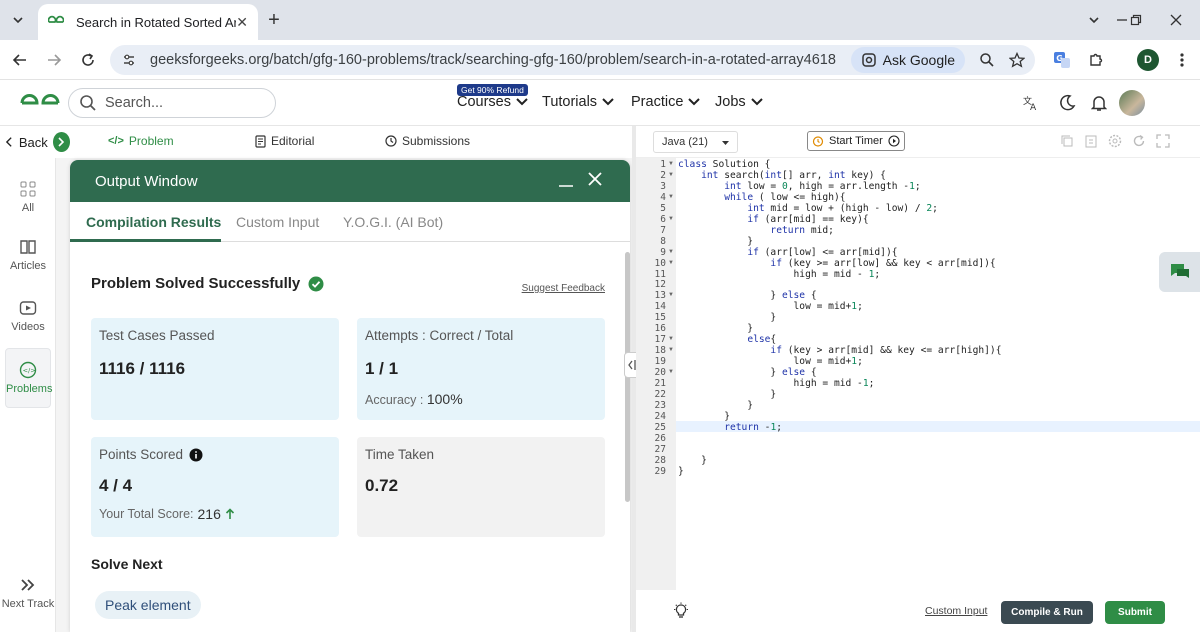  What do you see at coordinates (28, 378) in the screenshot?
I see `sidebar-item-problems: </> Problems` at bounding box center [28, 378].